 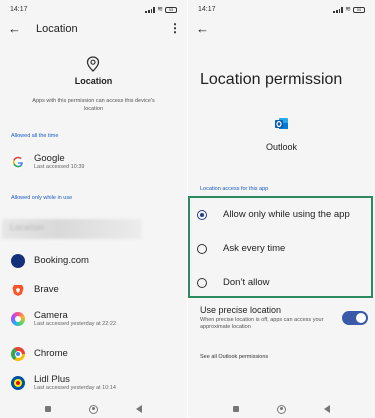 I want to click on blurred-app-item: Location, so click(x=72, y=229).